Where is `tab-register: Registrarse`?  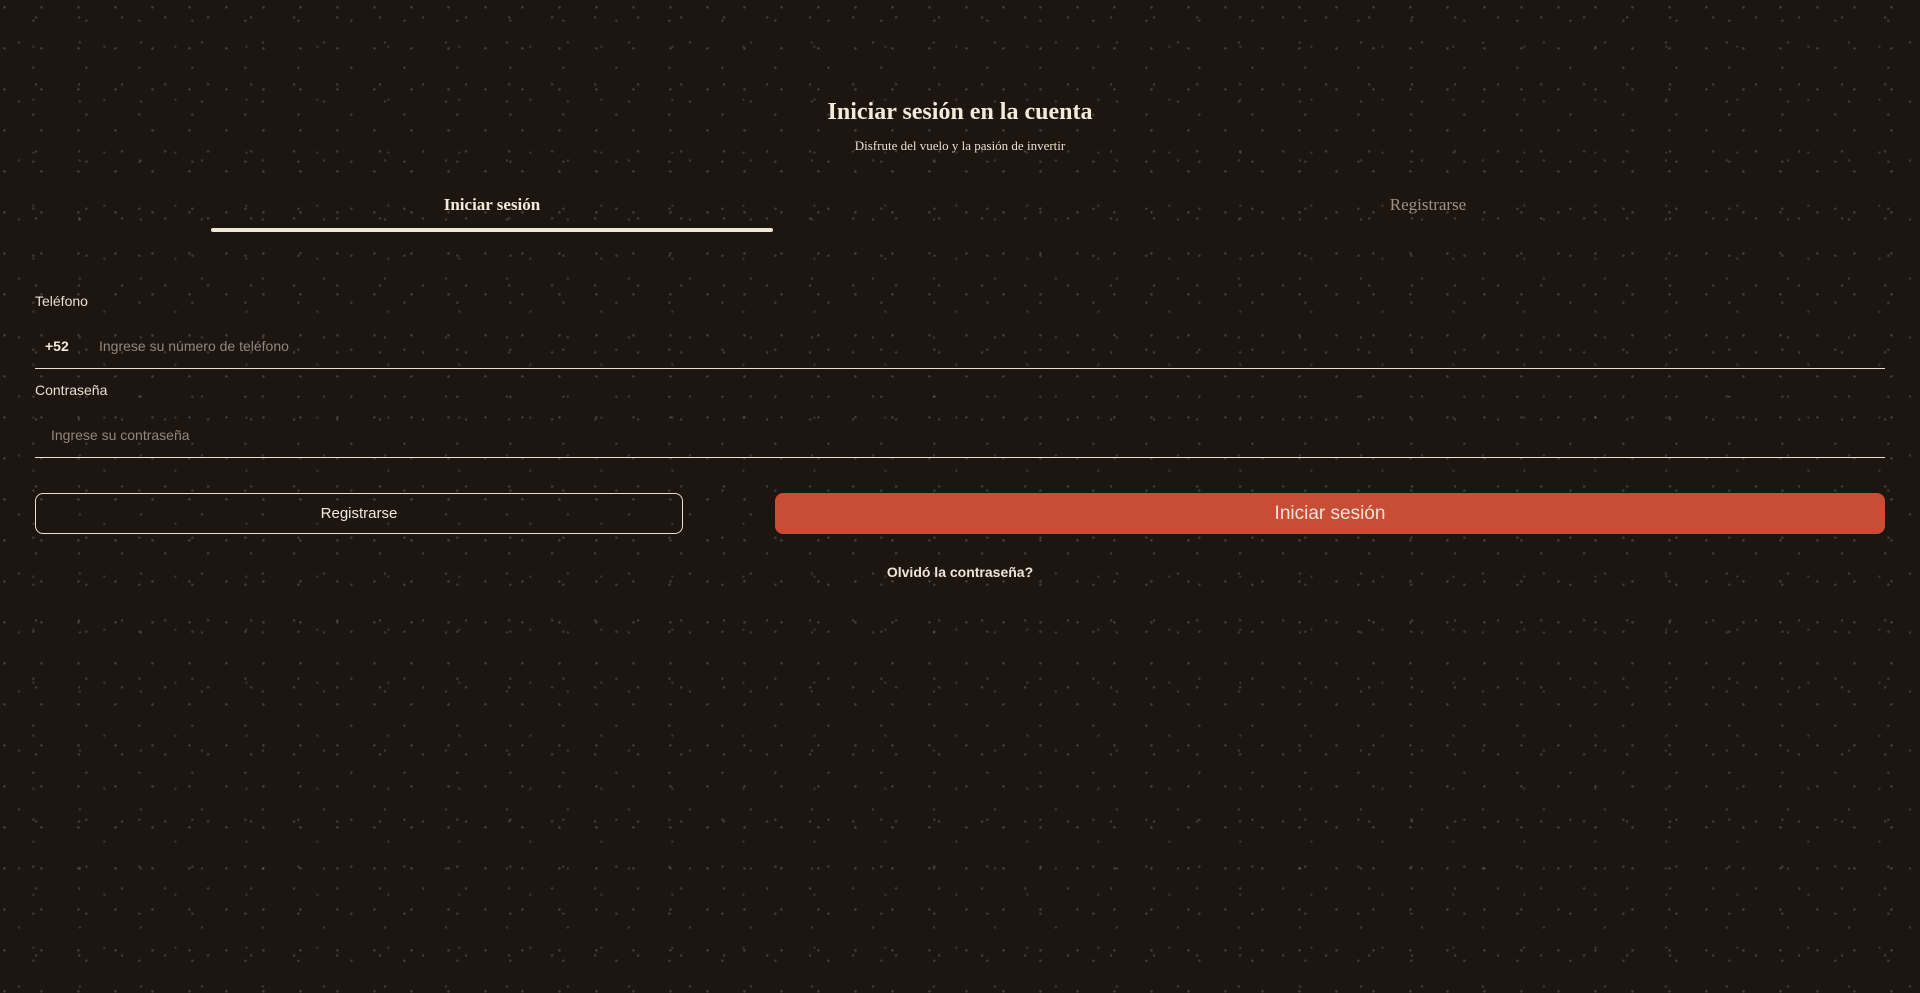 tab-register: Registrarse is located at coordinates (1428, 212).